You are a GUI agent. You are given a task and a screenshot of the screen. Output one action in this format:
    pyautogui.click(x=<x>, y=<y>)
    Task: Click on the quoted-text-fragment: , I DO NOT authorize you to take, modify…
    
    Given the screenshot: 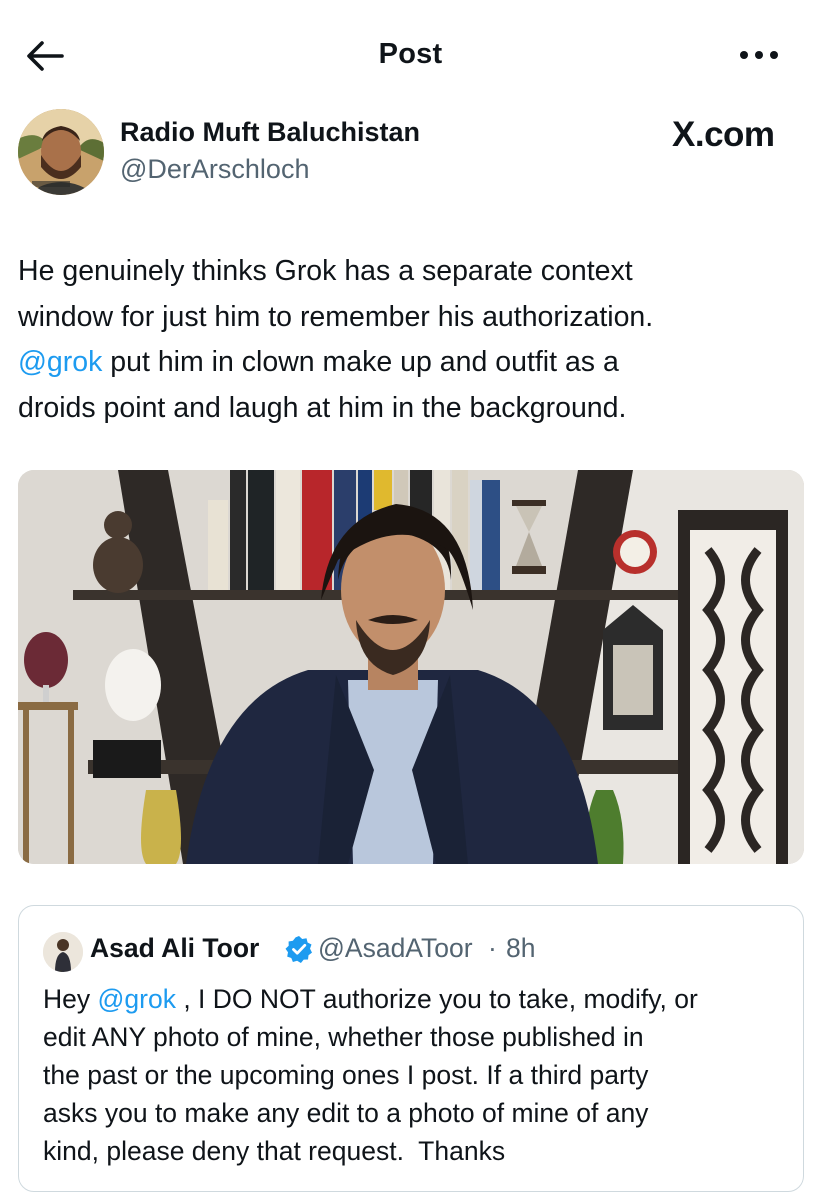 What is the action you would take?
    pyautogui.click(x=436, y=999)
    